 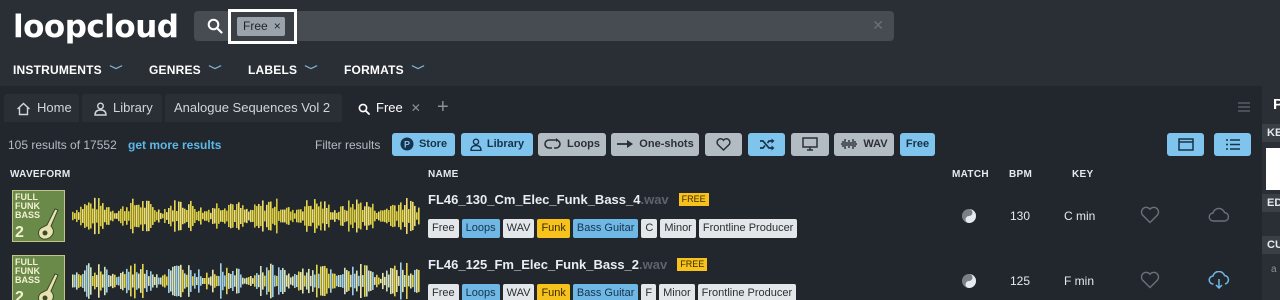 What do you see at coordinates (766, 144) in the screenshot?
I see `filter-shuffle-button` at bounding box center [766, 144].